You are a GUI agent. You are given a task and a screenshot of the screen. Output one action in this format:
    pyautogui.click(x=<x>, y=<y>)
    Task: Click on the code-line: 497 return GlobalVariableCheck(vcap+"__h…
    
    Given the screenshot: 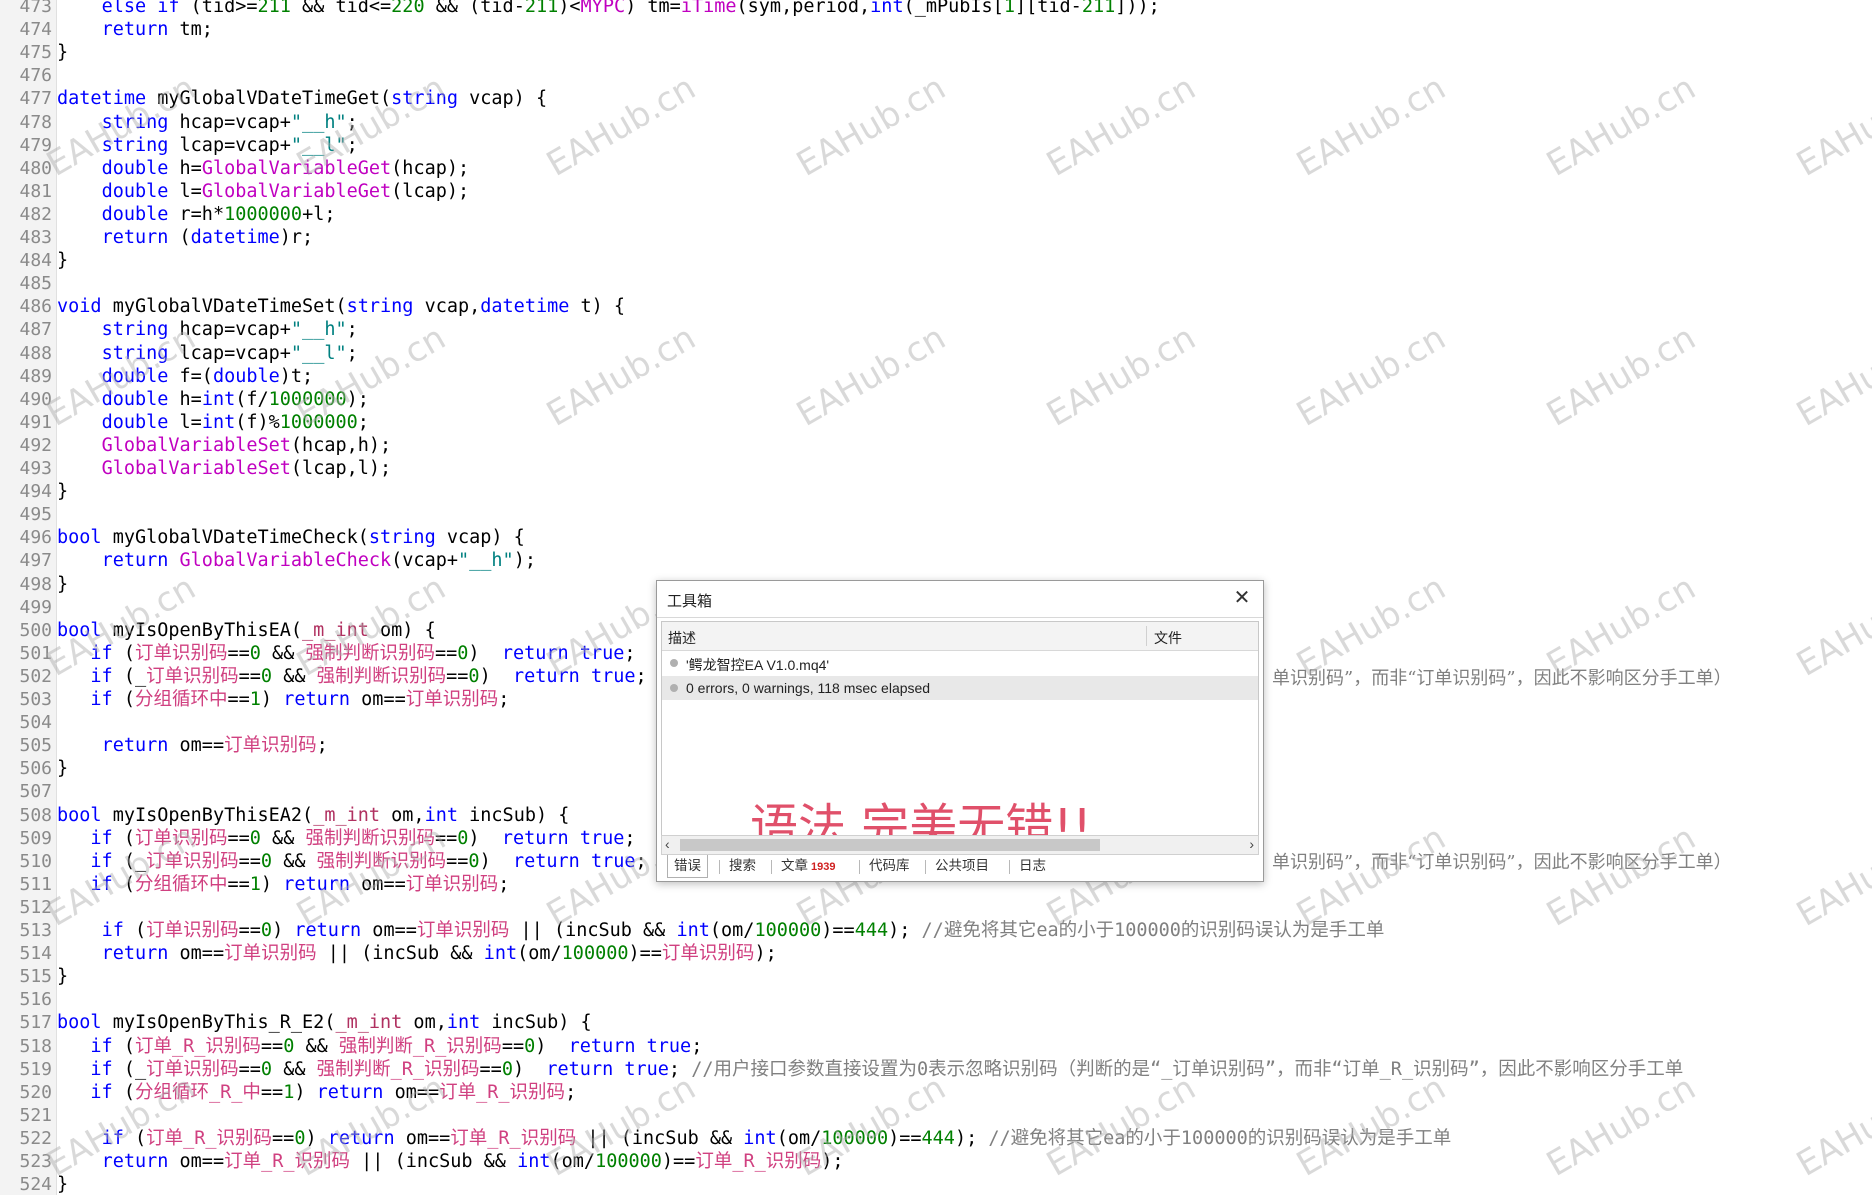 What is the action you would take?
    pyautogui.click(x=936, y=560)
    